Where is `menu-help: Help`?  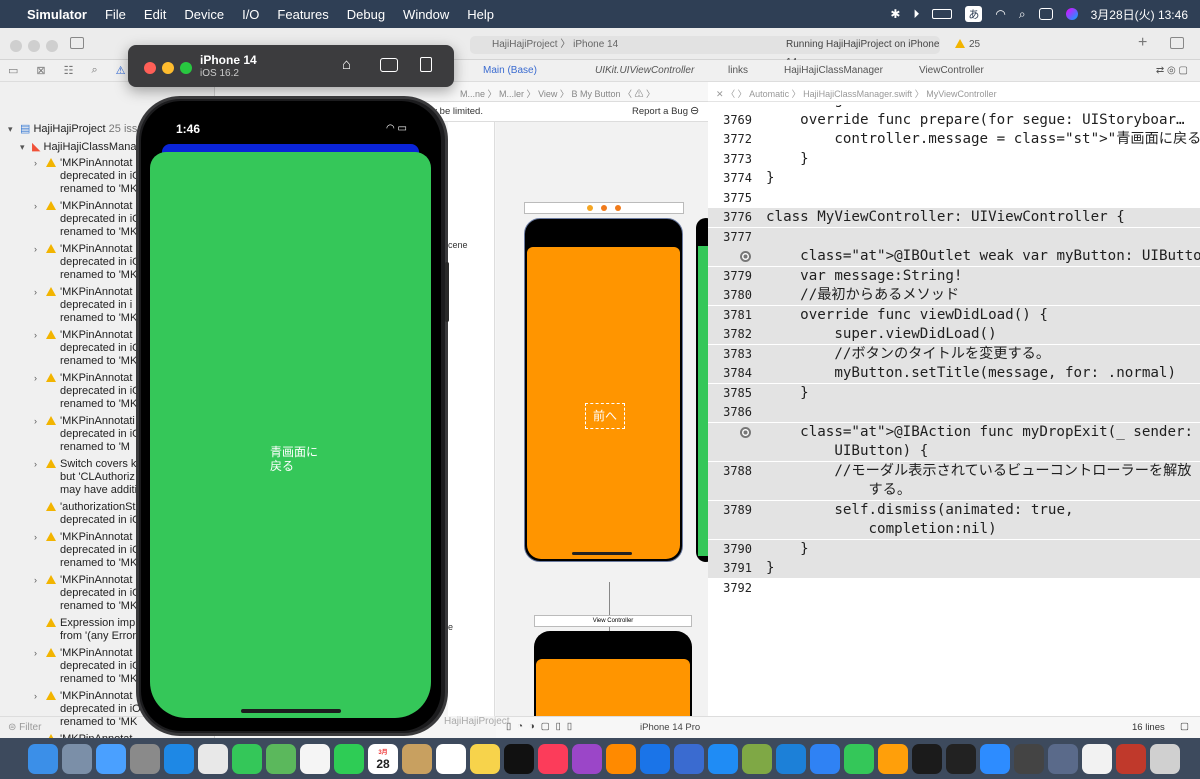
menu-help: Help is located at coordinates (480, 14).